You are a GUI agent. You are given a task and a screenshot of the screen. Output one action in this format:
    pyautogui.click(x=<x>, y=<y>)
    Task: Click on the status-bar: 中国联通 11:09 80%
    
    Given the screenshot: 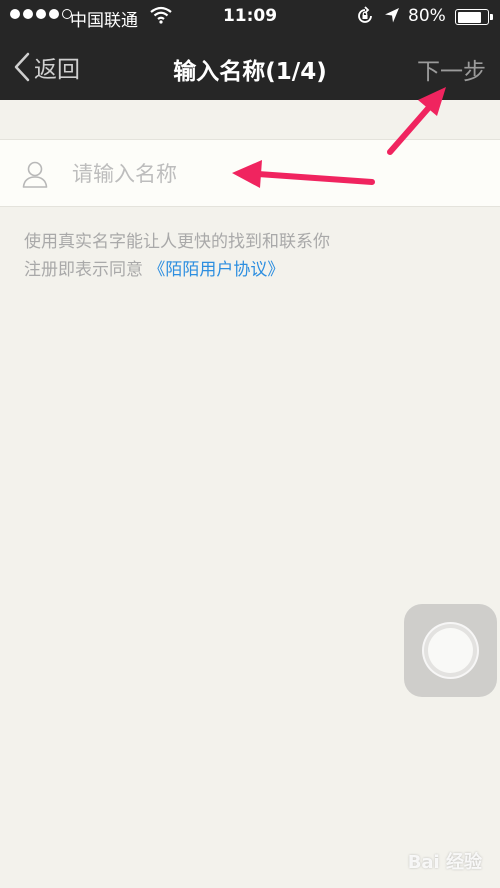 What is the action you would take?
    pyautogui.click(x=250, y=17)
    